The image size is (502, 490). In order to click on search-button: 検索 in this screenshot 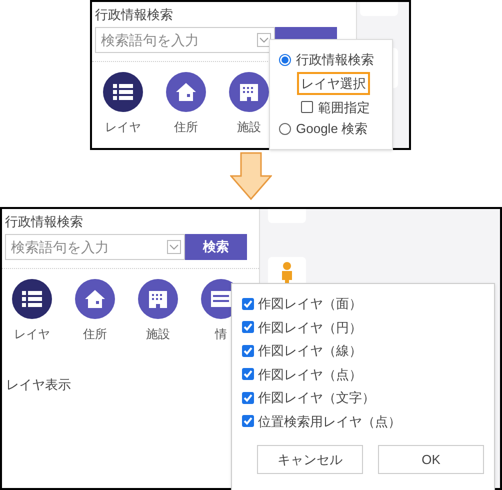, I will do `click(216, 247)`.